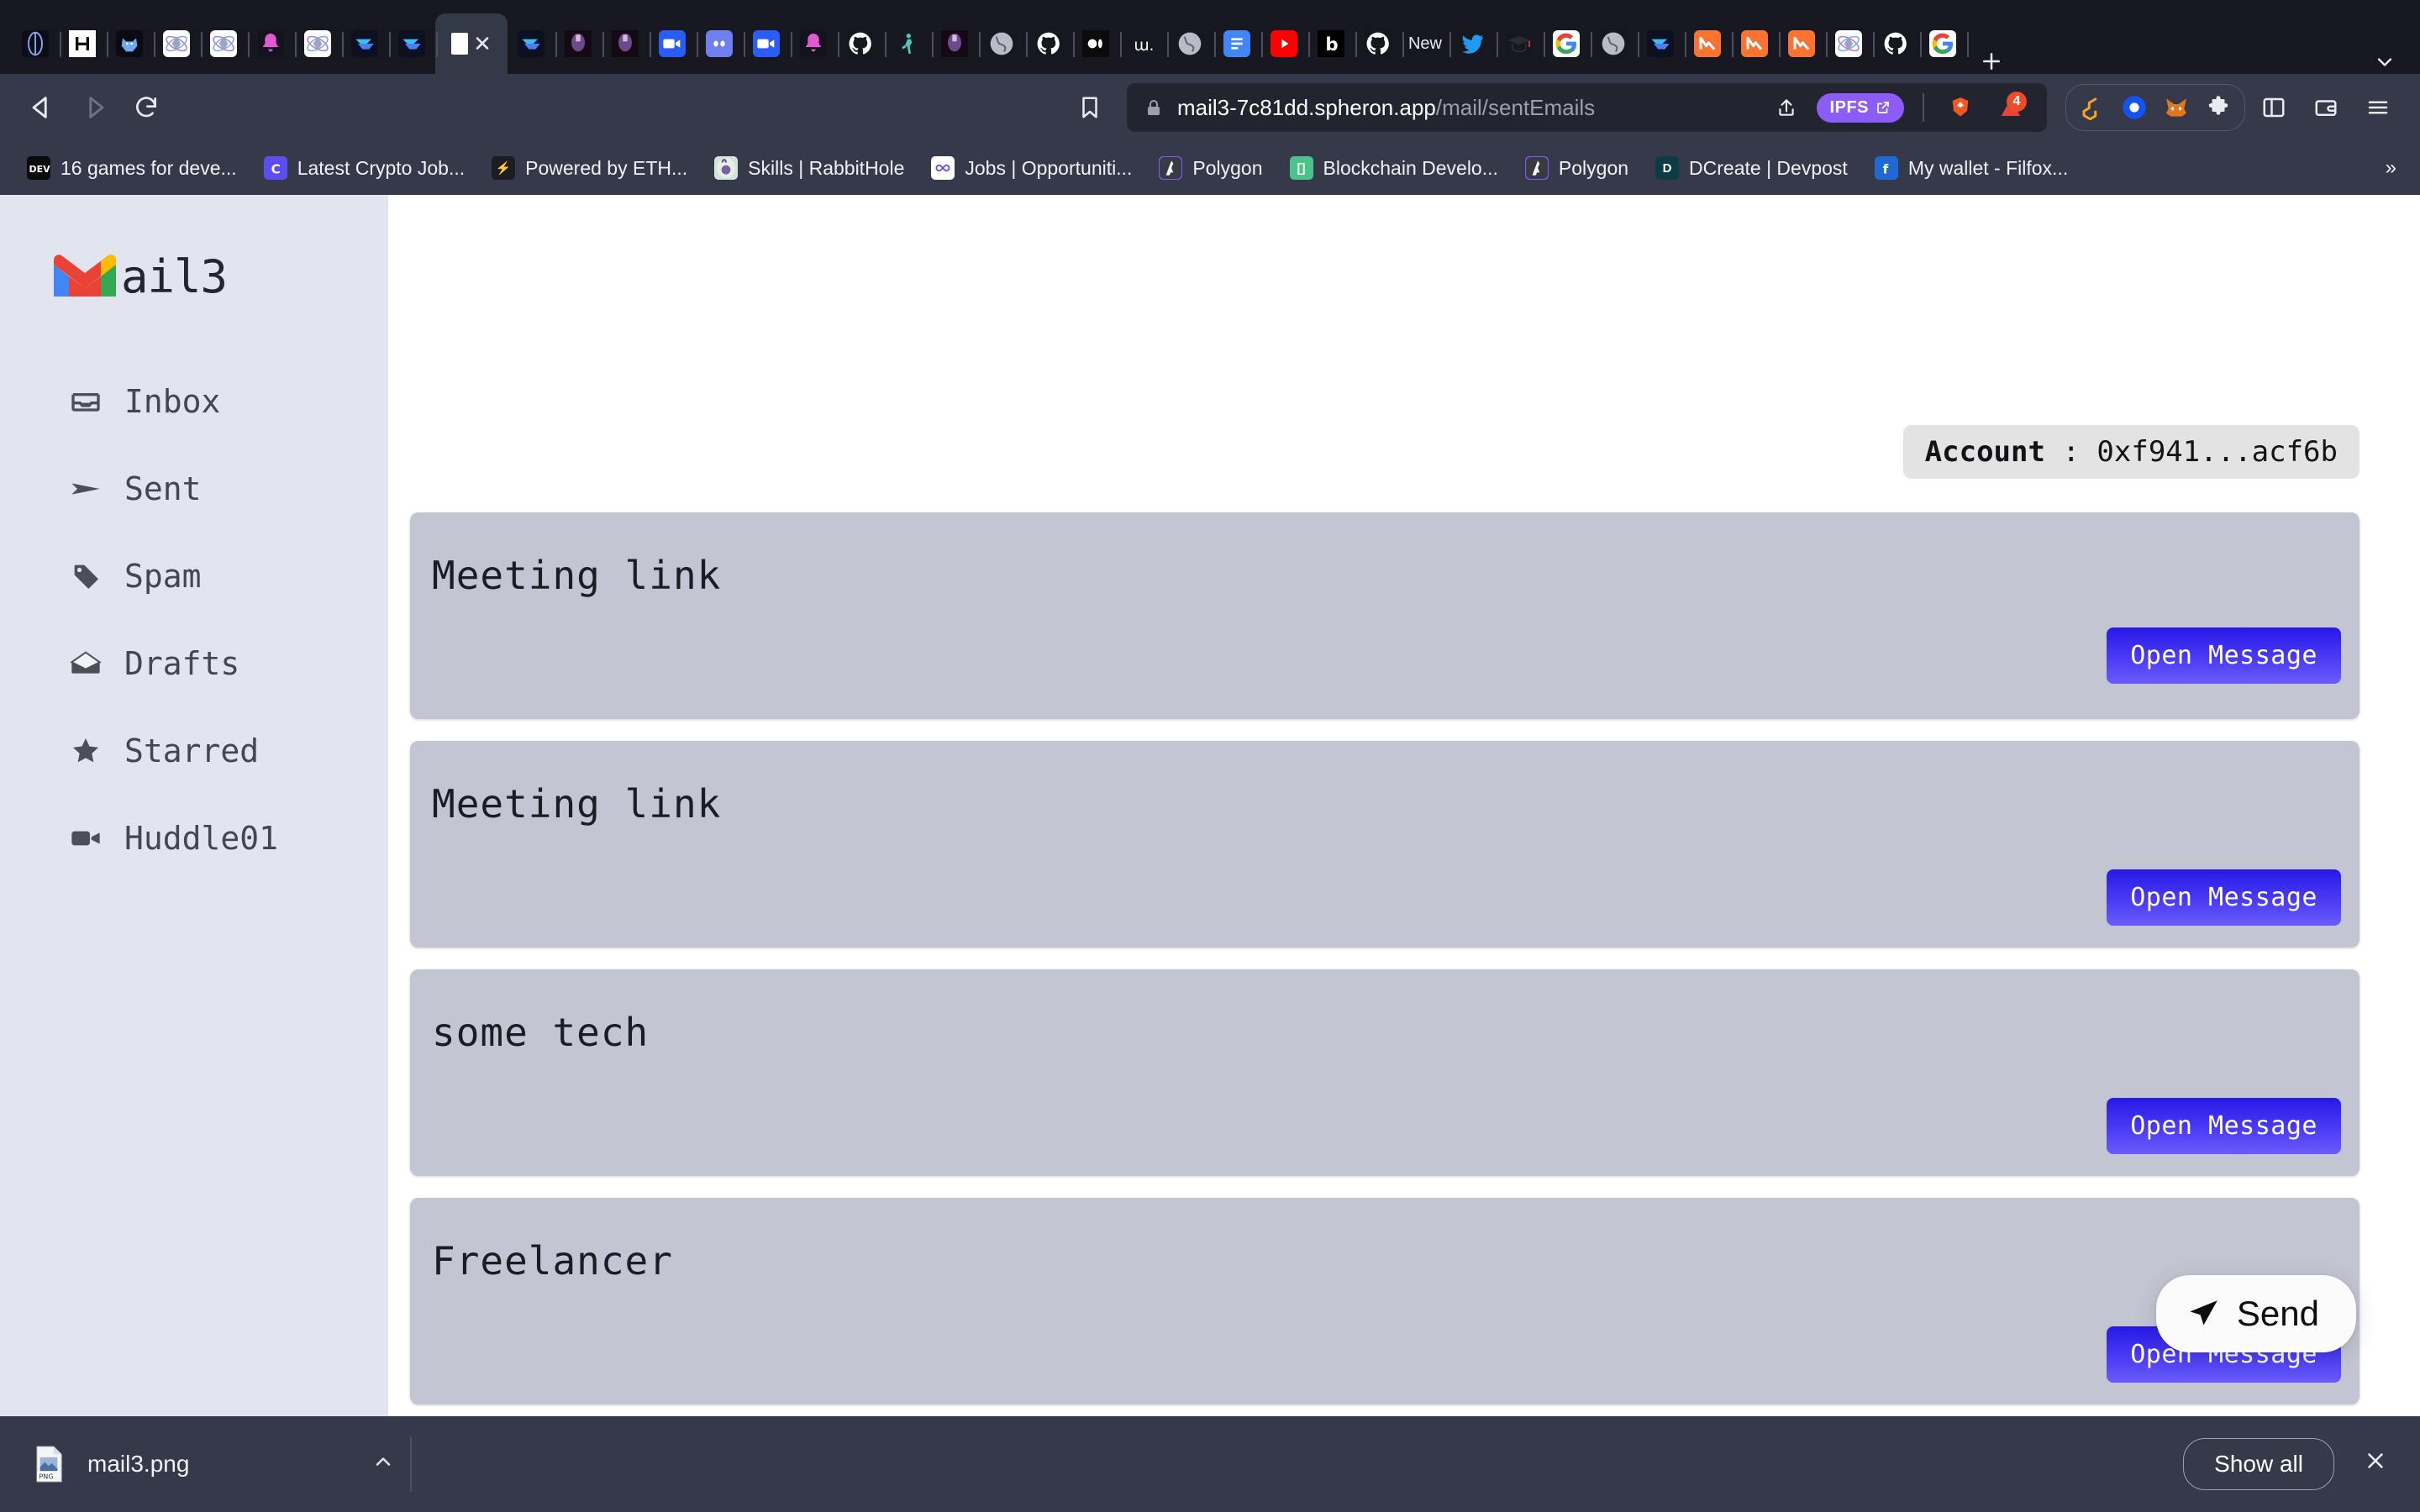 The height and width of the screenshot is (1512, 2420). Describe the element at coordinates (383, 1464) in the screenshot. I see `chevron-up-icon` at that location.